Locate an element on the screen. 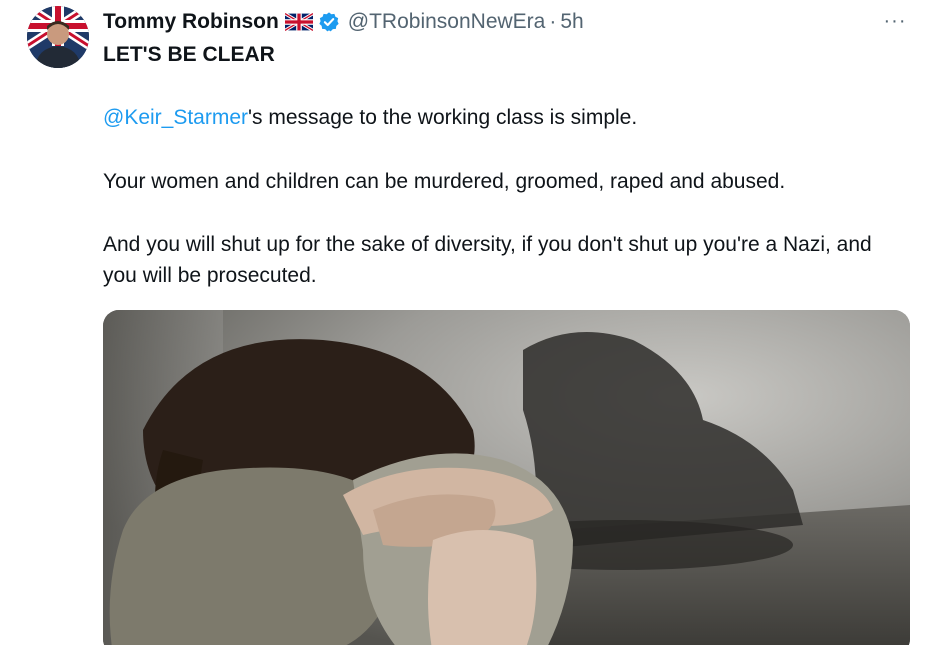 This screenshot has width=933, height=645. tweet-timestamp: 5h is located at coordinates (571, 22).